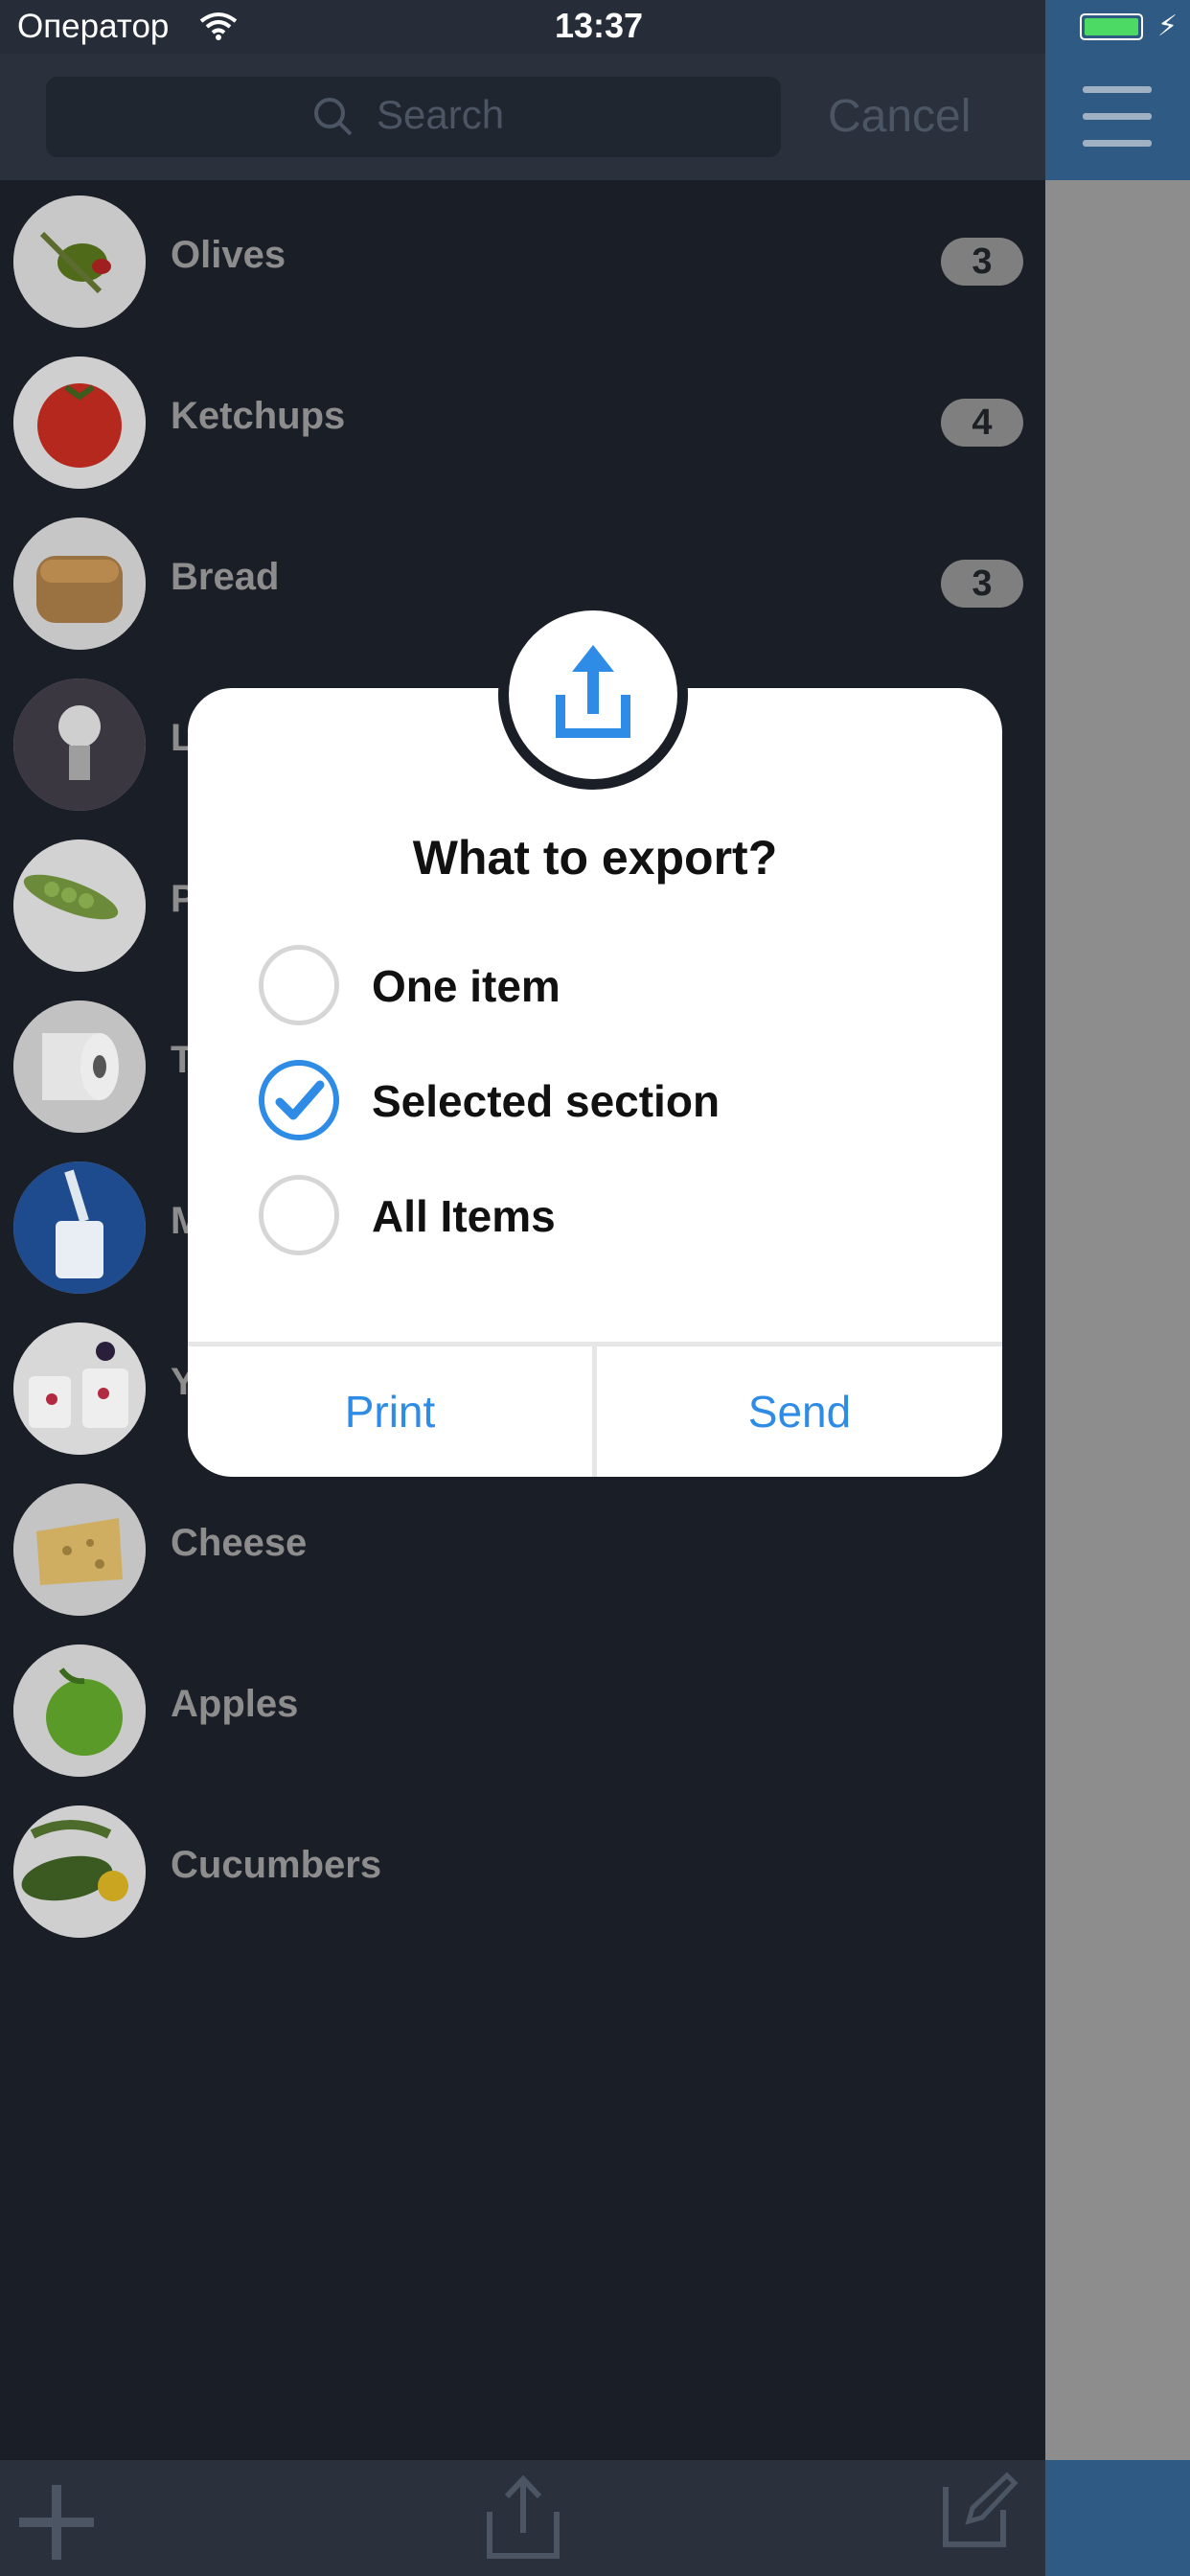 Image resolution: width=1190 pixels, height=2576 pixels. I want to click on option-all-items: All Items, so click(594, 1219).